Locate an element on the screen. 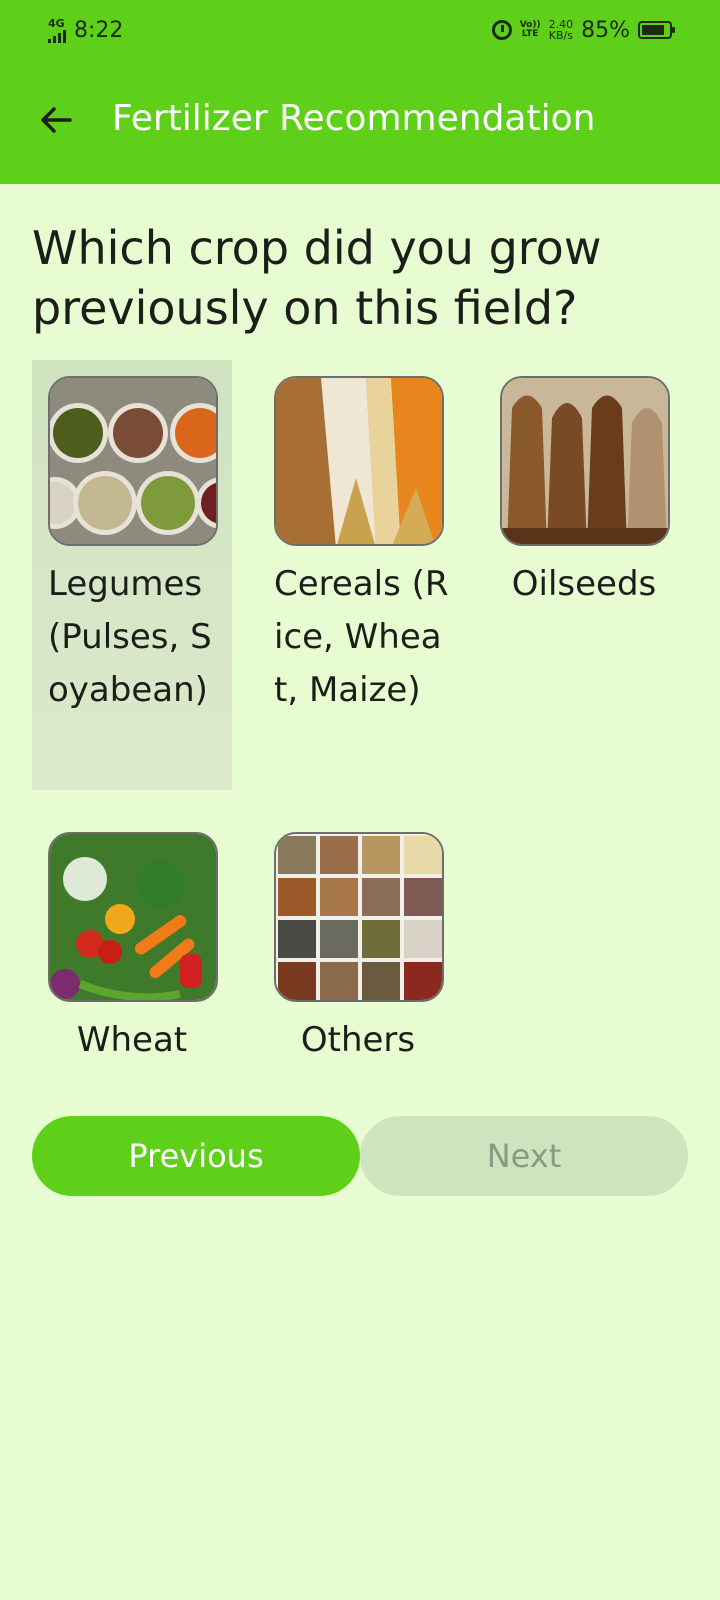 This screenshot has width=720, height=1600. option-oilseeds: Oilseeds is located at coordinates (584, 485).